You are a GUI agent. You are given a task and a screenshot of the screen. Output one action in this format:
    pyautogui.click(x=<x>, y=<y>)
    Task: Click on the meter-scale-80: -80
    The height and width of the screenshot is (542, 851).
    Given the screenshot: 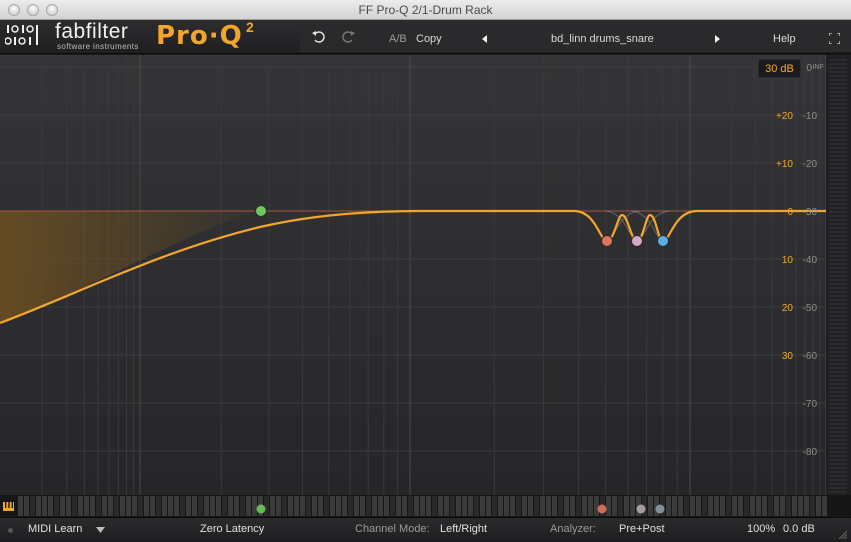 What is the action you would take?
    pyautogui.click(x=810, y=452)
    